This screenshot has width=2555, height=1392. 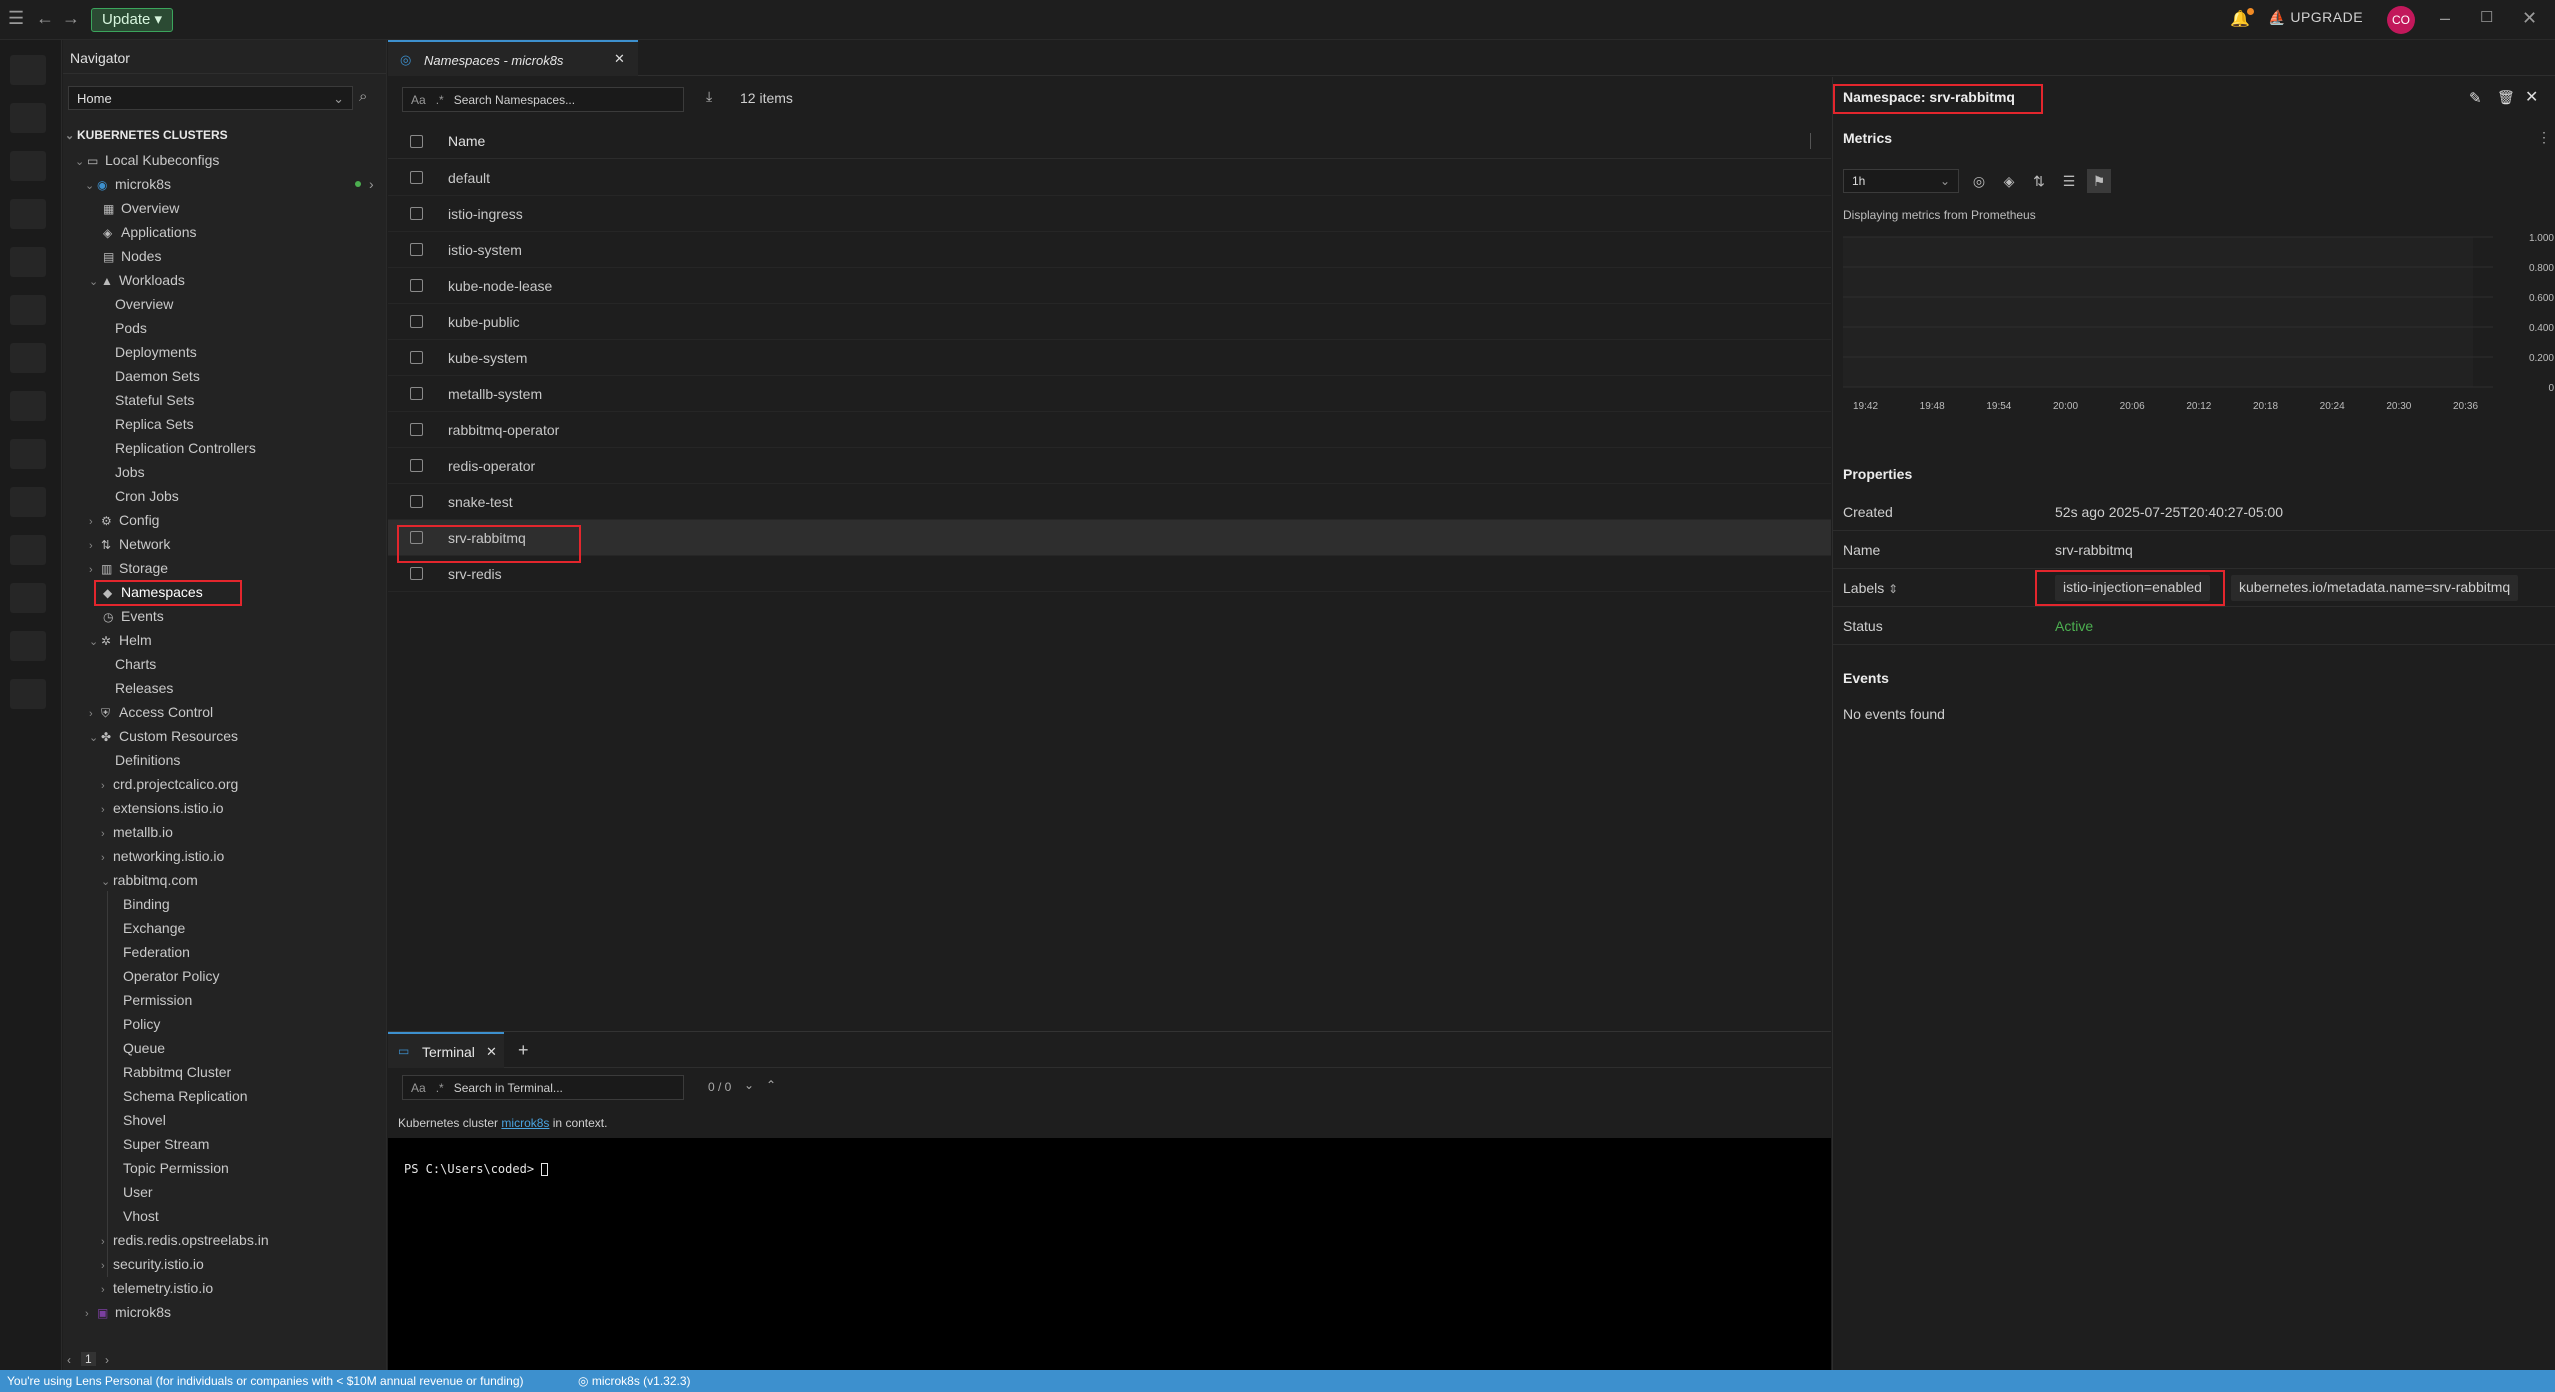 I want to click on edit-pencil-icon: ✎, so click(x=2475, y=98).